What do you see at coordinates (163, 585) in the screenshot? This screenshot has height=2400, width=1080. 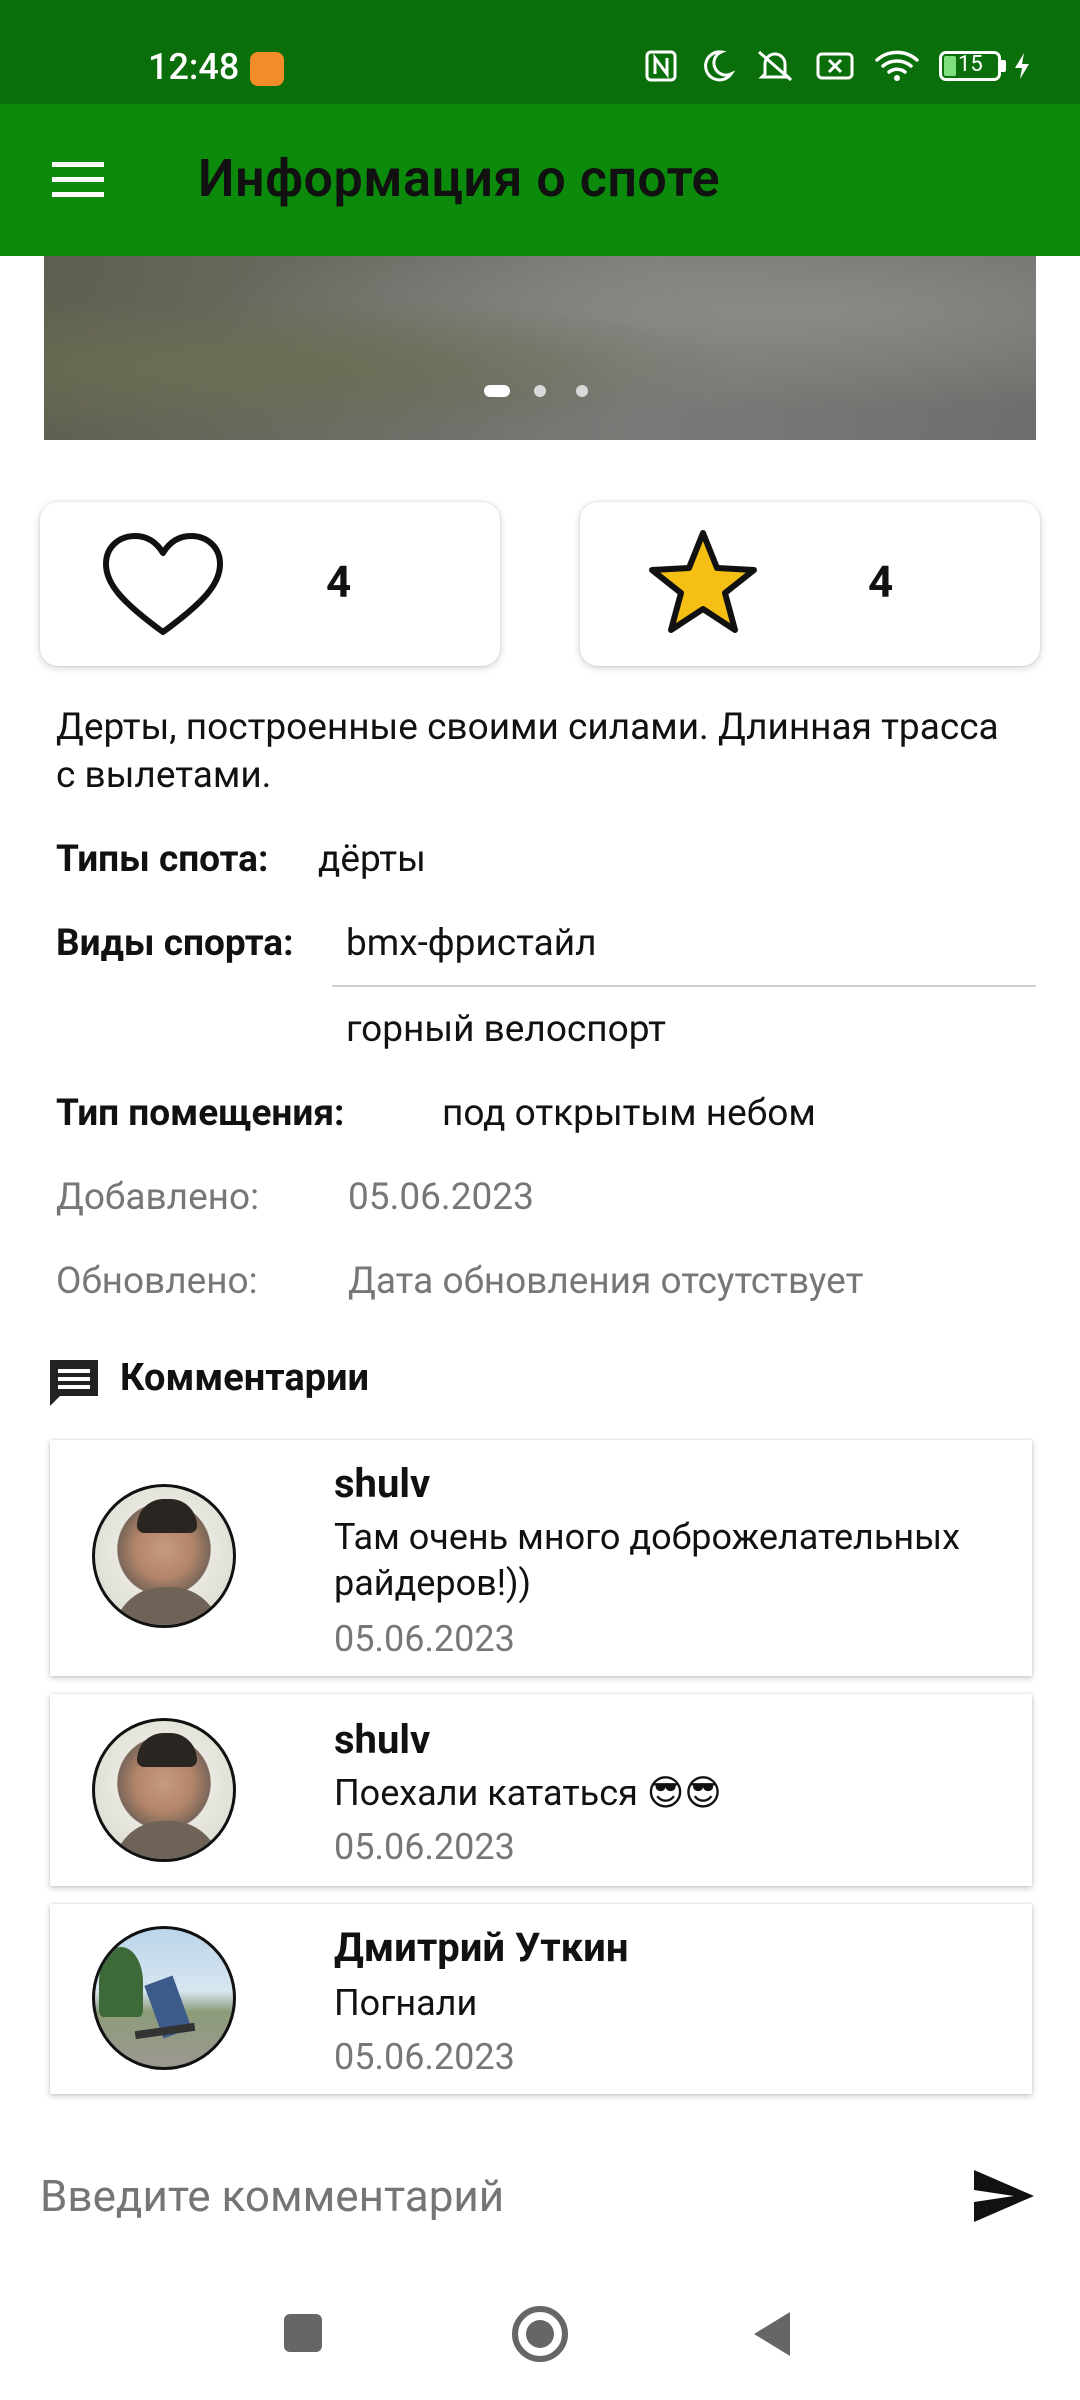 I see `heart-icon` at bounding box center [163, 585].